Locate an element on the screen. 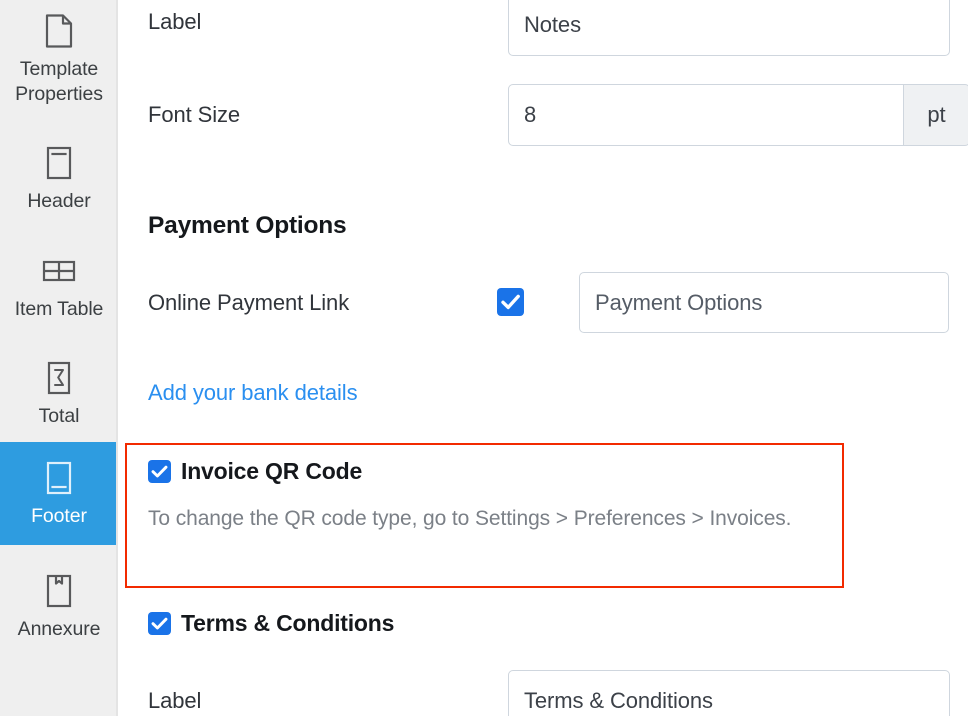 The height and width of the screenshot is (716, 968). sidebar-item-item-table: Item Table is located at coordinates (59, 287).